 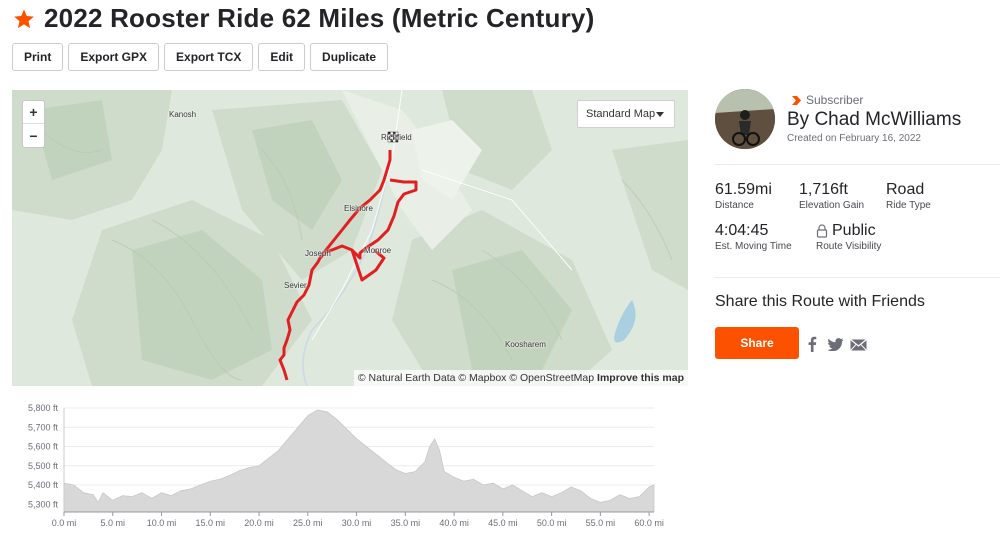 I want to click on x-tick-label: 50.0 mi, so click(x=552, y=523).